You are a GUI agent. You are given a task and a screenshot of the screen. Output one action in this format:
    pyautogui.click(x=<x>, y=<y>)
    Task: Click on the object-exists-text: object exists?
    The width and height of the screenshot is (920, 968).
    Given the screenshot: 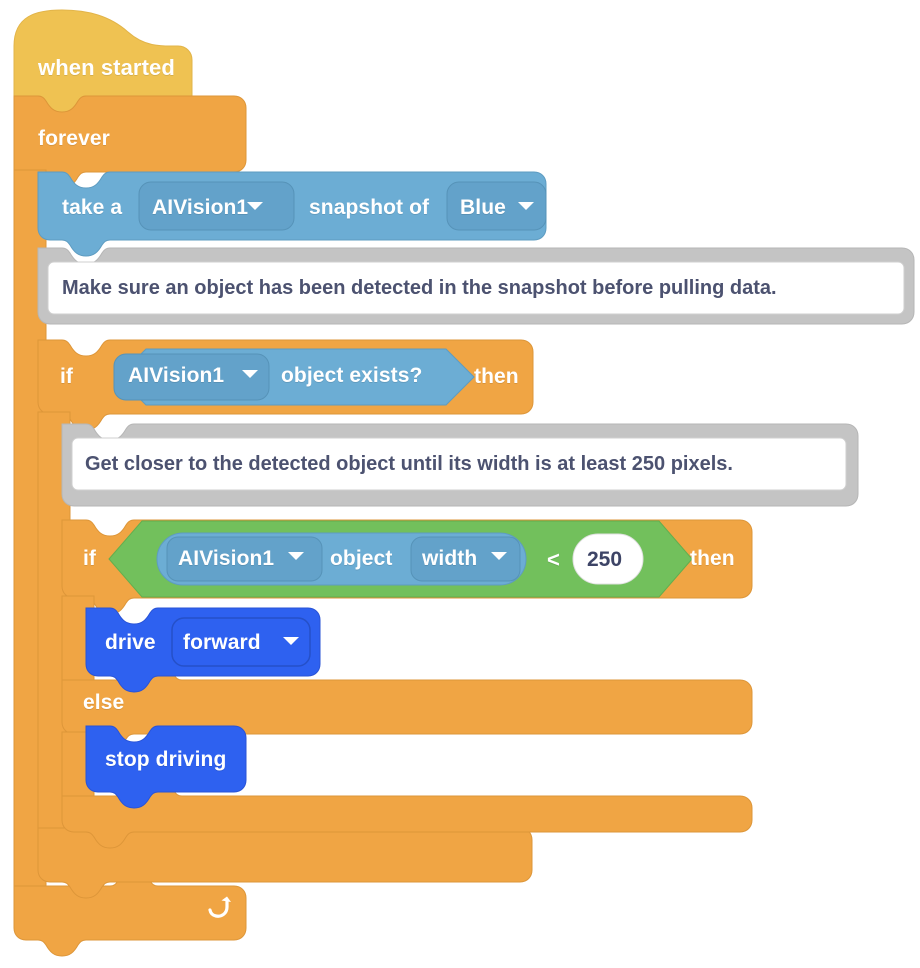 What is the action you would take?
    pyautogui.click(x=352, y=375)
    